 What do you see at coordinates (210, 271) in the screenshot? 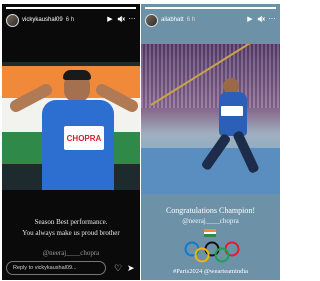
I see `hashtags: #Paris2024 @wearteamindia` at bounding box center [210, 271].